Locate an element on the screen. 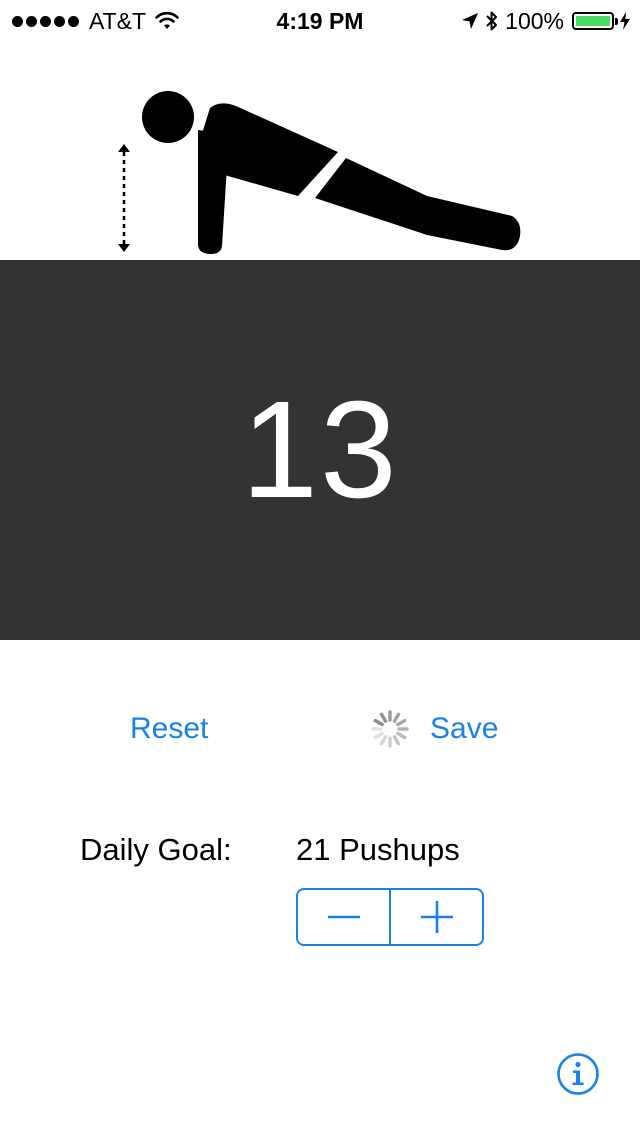 This screenshot has height=1136, width=640. location-arrow-icon is located at coordinates (470, 21).